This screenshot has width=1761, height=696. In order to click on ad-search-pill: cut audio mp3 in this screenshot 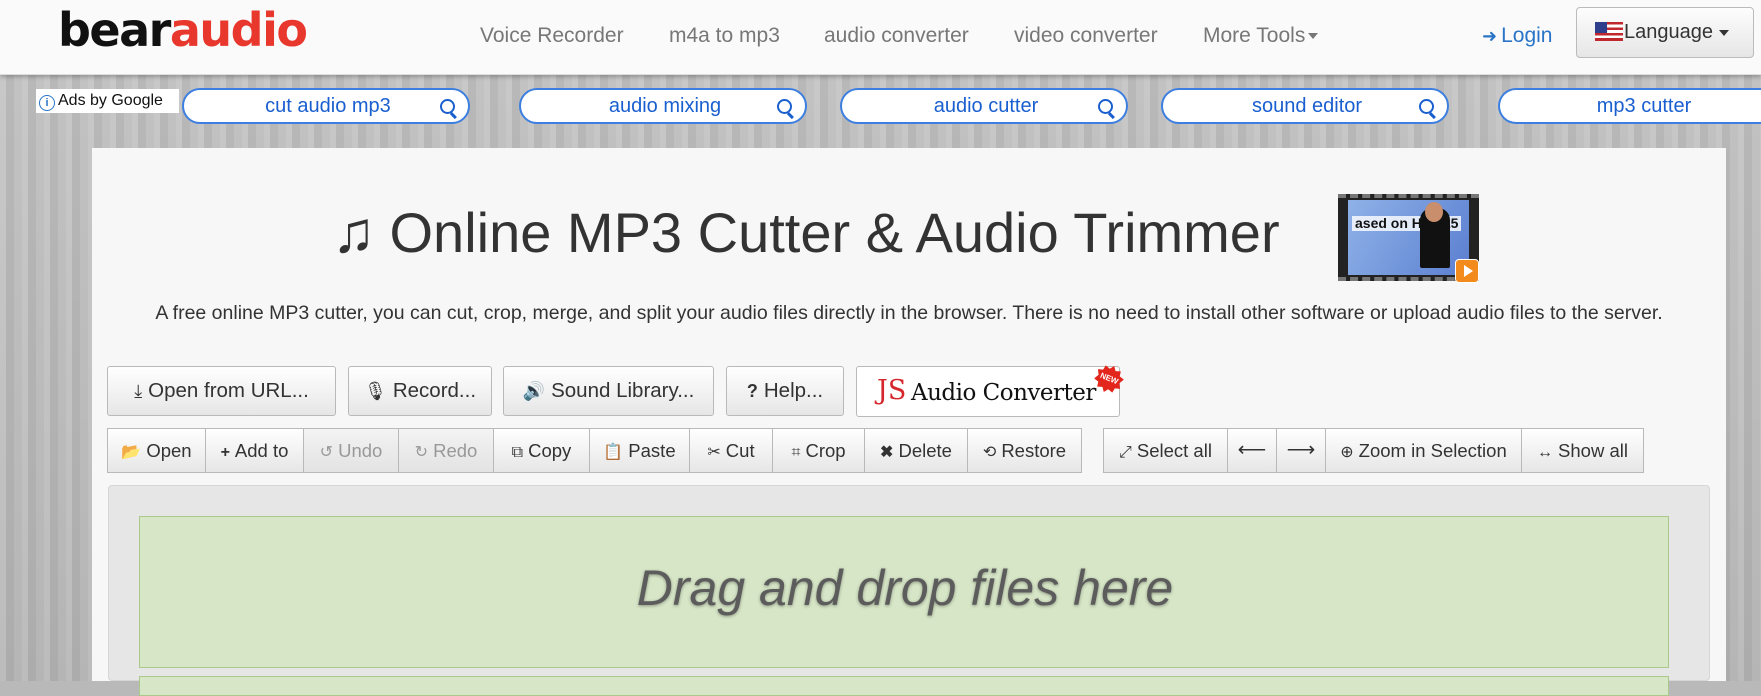, I will do `click(326, 106)`.